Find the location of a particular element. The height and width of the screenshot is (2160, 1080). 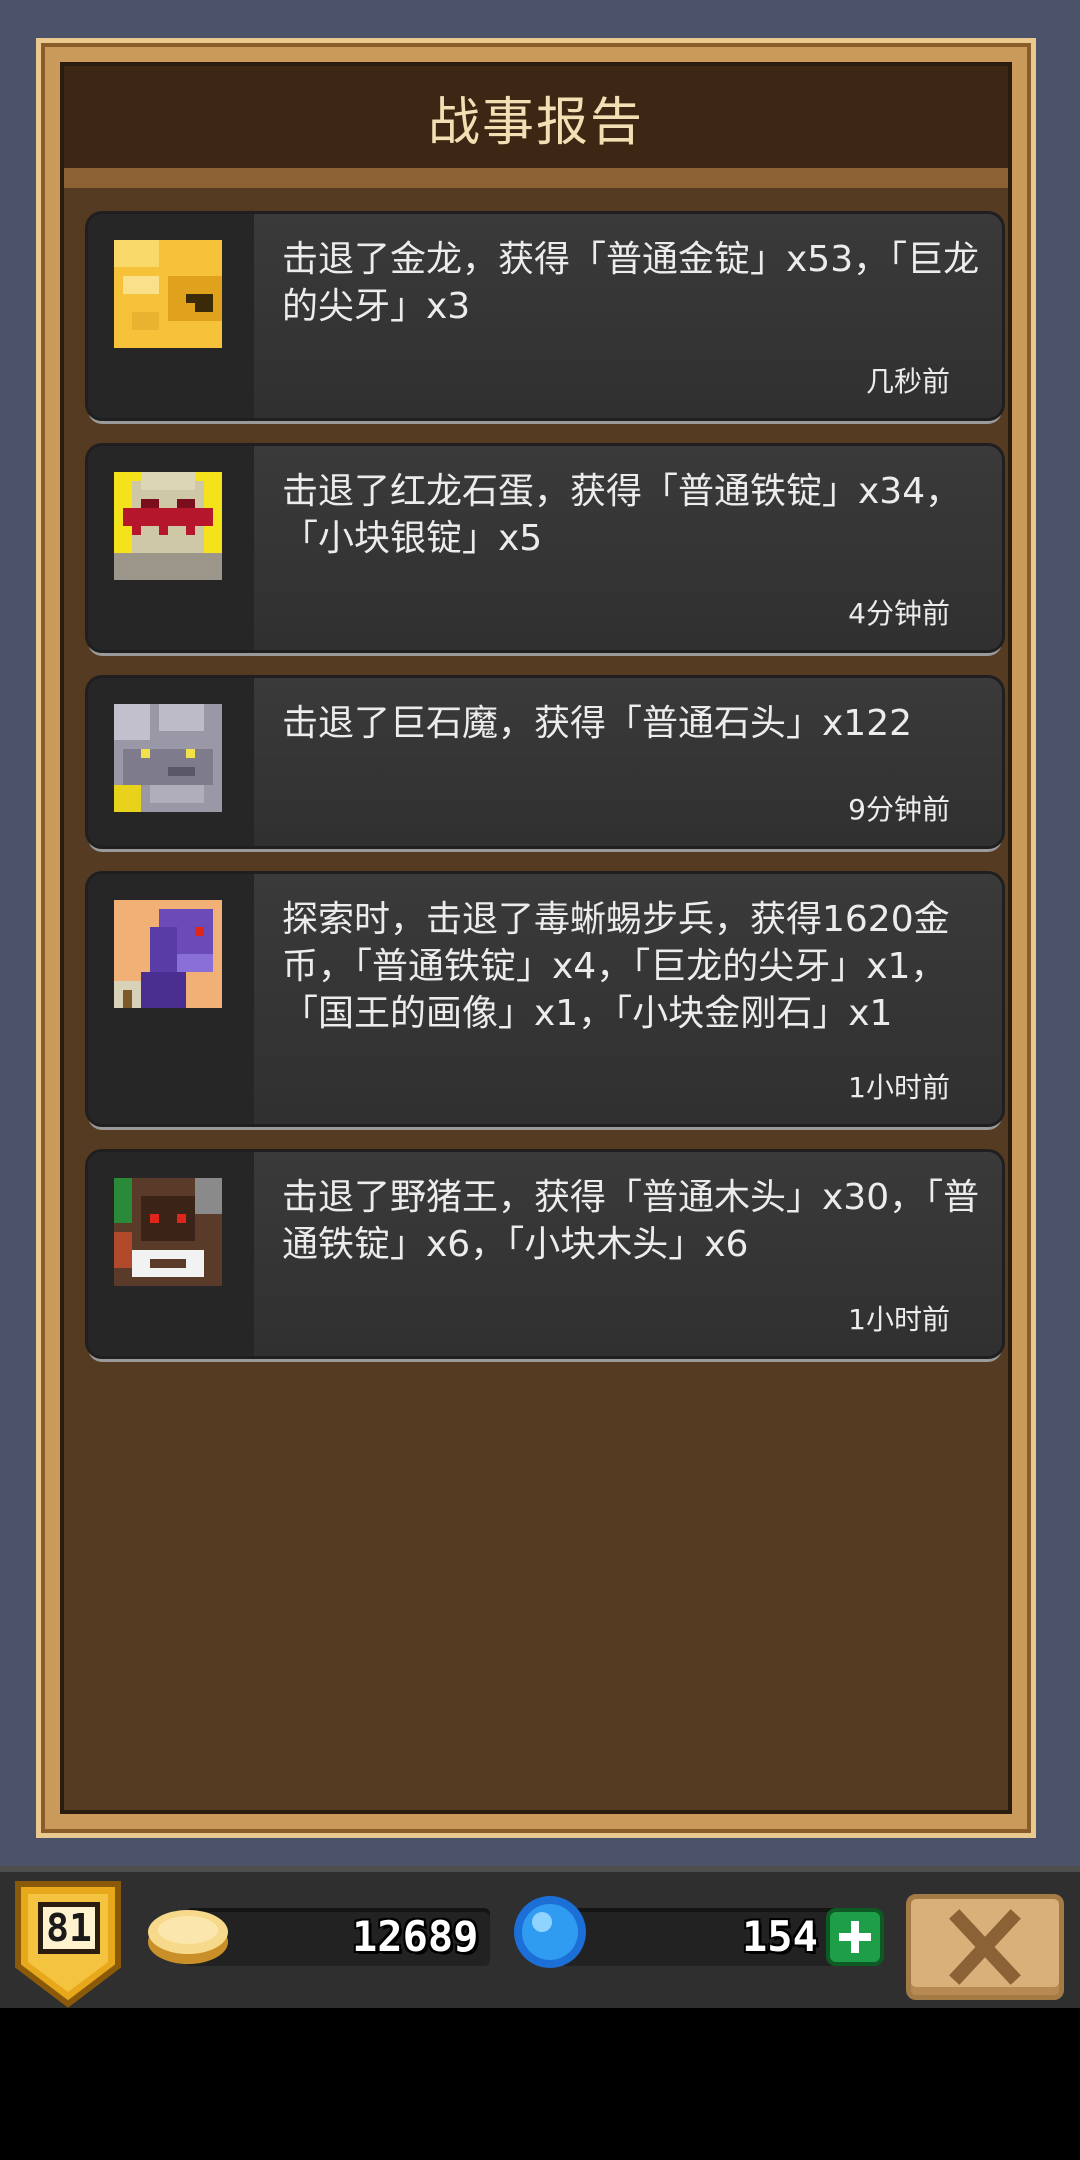

resource-bar: 81 12689 154 is located at coordinates (540, 1937).